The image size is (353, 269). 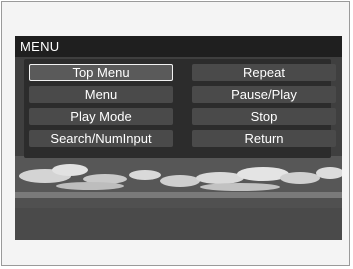 What do you see at coordinates (264, 94) in the screenshot?
I see `pause-play-button: Pause/Play` at bounding box center [264, 94].